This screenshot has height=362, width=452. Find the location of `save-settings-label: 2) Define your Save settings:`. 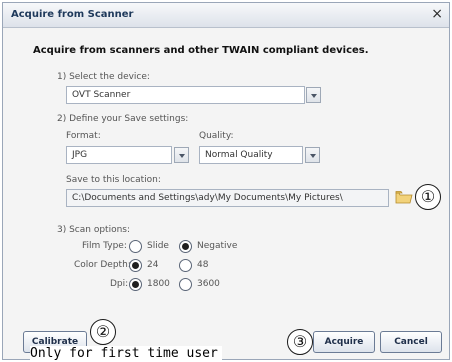

save-settings-label: 2) Define your Save settings: is located at coordinates (123, 119).